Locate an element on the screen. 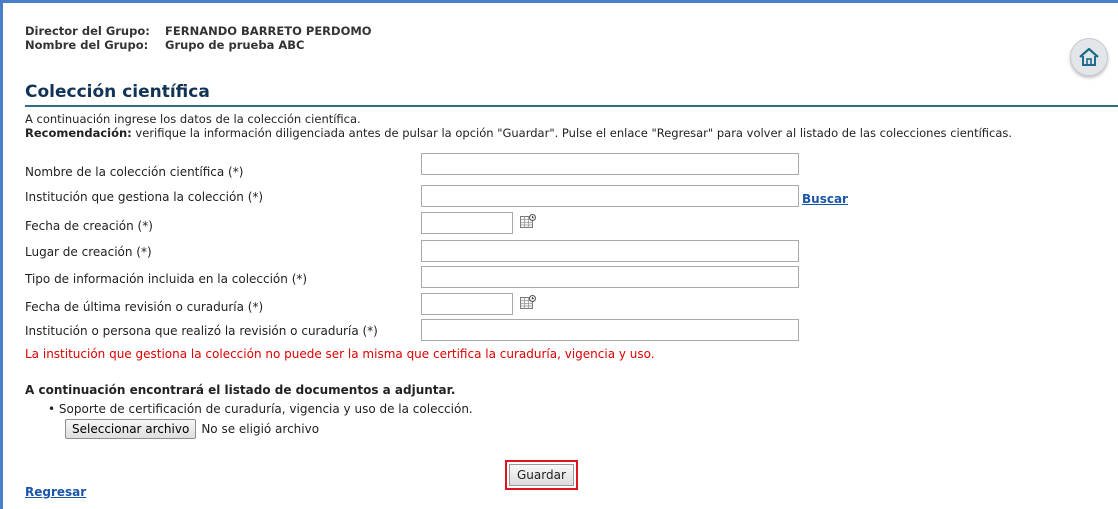 The width and height of the screenshot is (1118, 509). fecha-revision-input is located at coordinates (467, 304).